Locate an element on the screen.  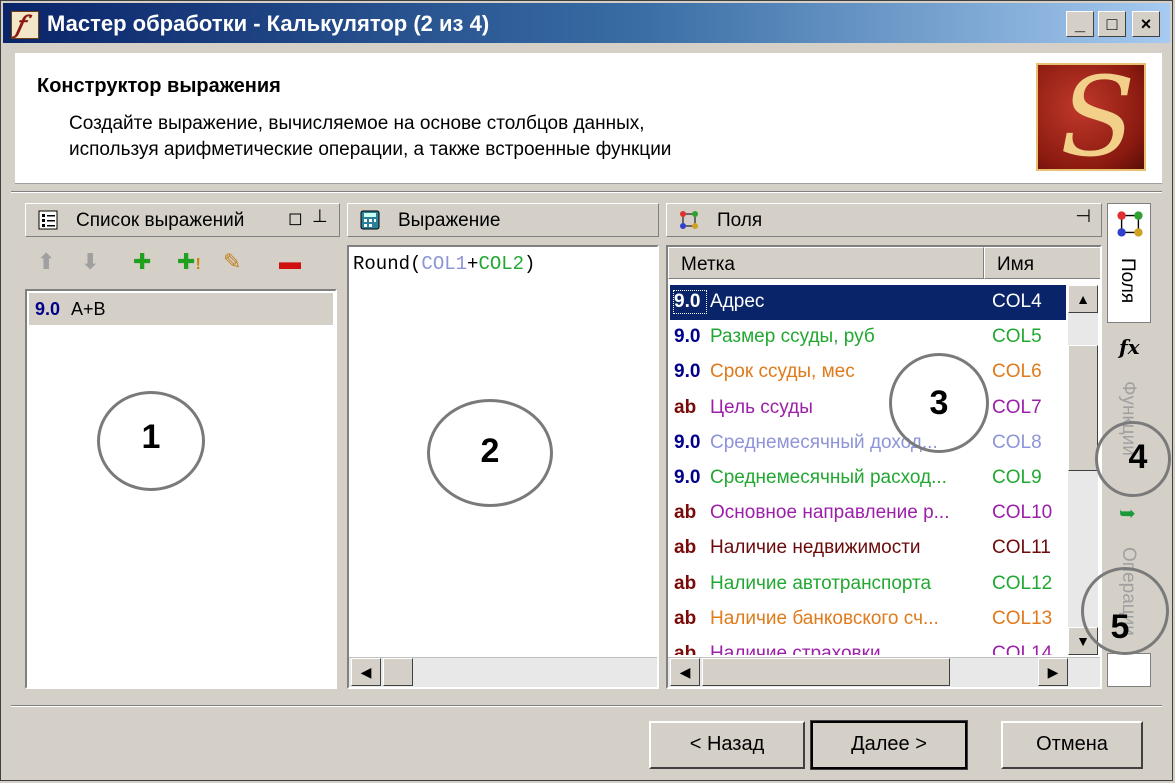
expression-list-header: Список выражений ◻ ⊥ is located at coordinates (182, 220).